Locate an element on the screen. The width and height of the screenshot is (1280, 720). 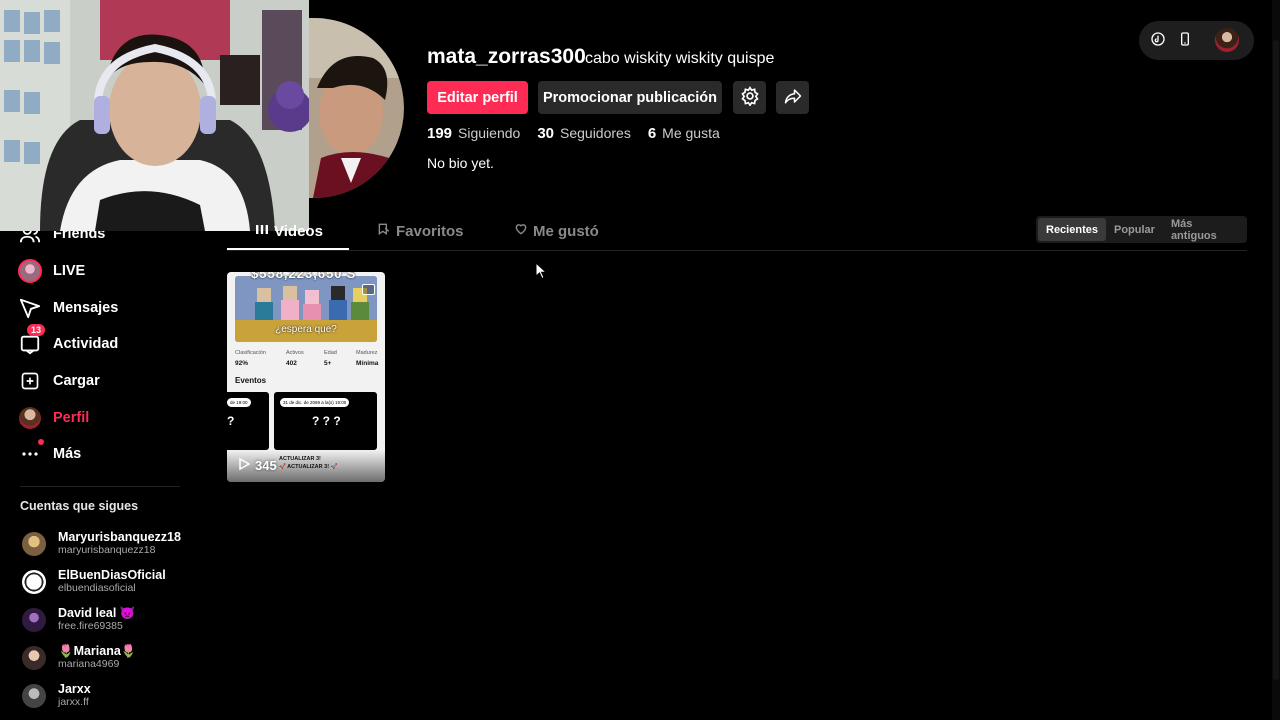
sidebar-item-label: Perfil is located at coordinates (71, 418).